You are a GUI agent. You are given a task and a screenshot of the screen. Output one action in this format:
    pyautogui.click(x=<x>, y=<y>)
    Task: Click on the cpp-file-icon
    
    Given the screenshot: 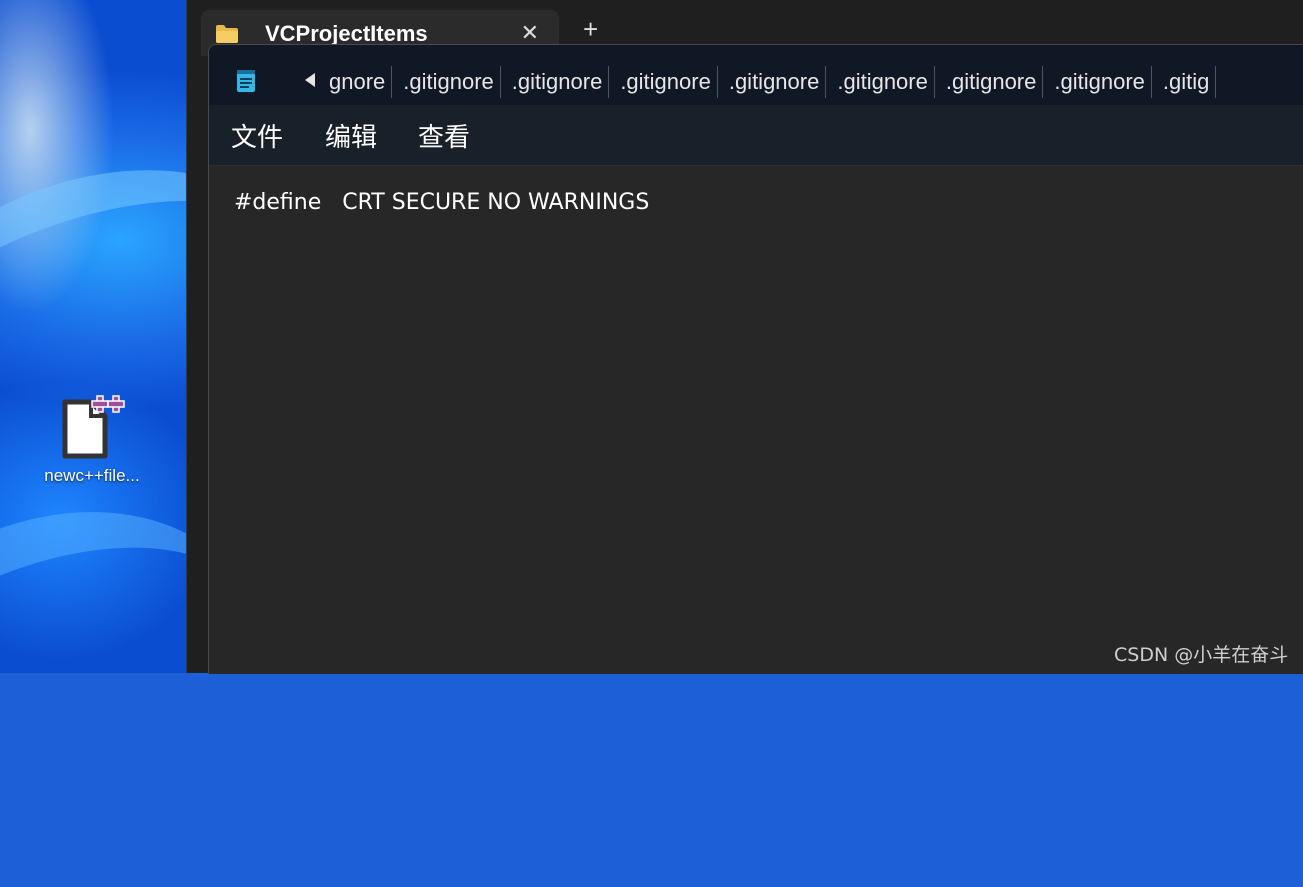 What is the action you would take?
    pyautogui.click(x=92, y=429)
    